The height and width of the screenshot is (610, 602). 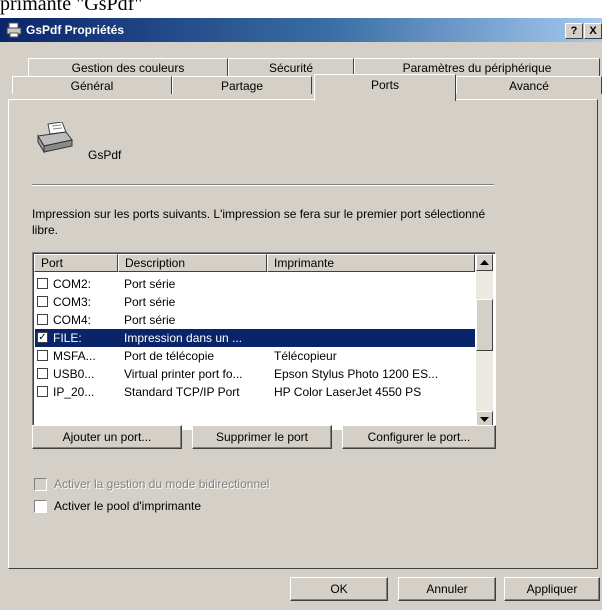 What do you see at coordinates (169, 356) in the screenshot?
I see `port-description: Port de télécopie` at bounding box center [169, 356].